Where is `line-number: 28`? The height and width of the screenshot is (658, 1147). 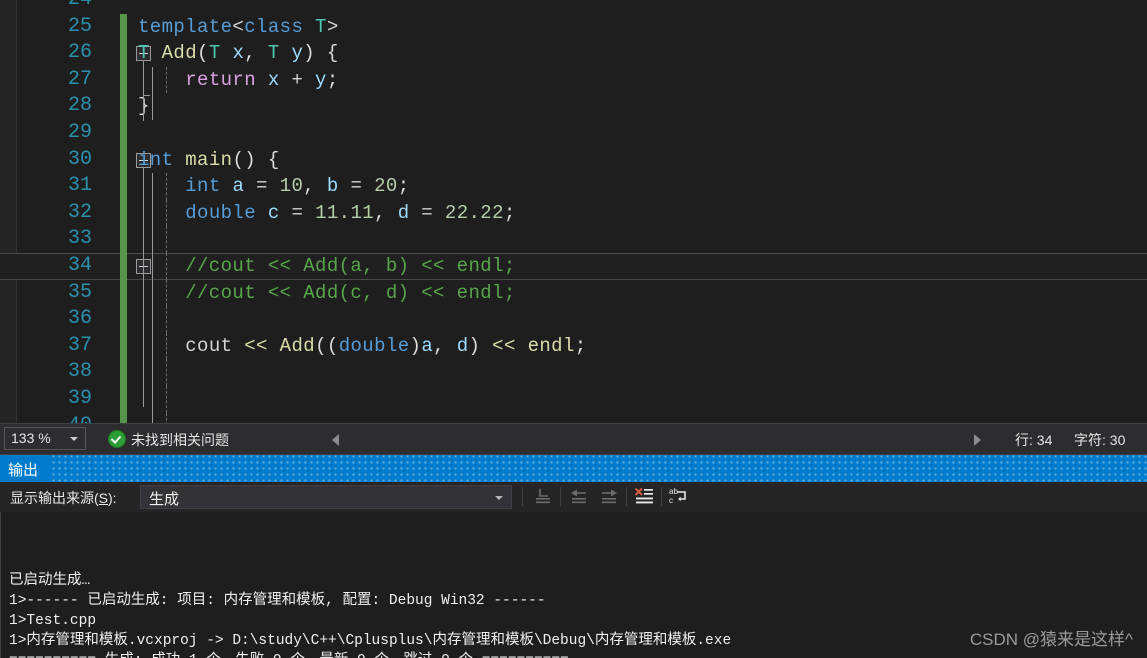
line-number: 28 is located at coordinates (79, 106).